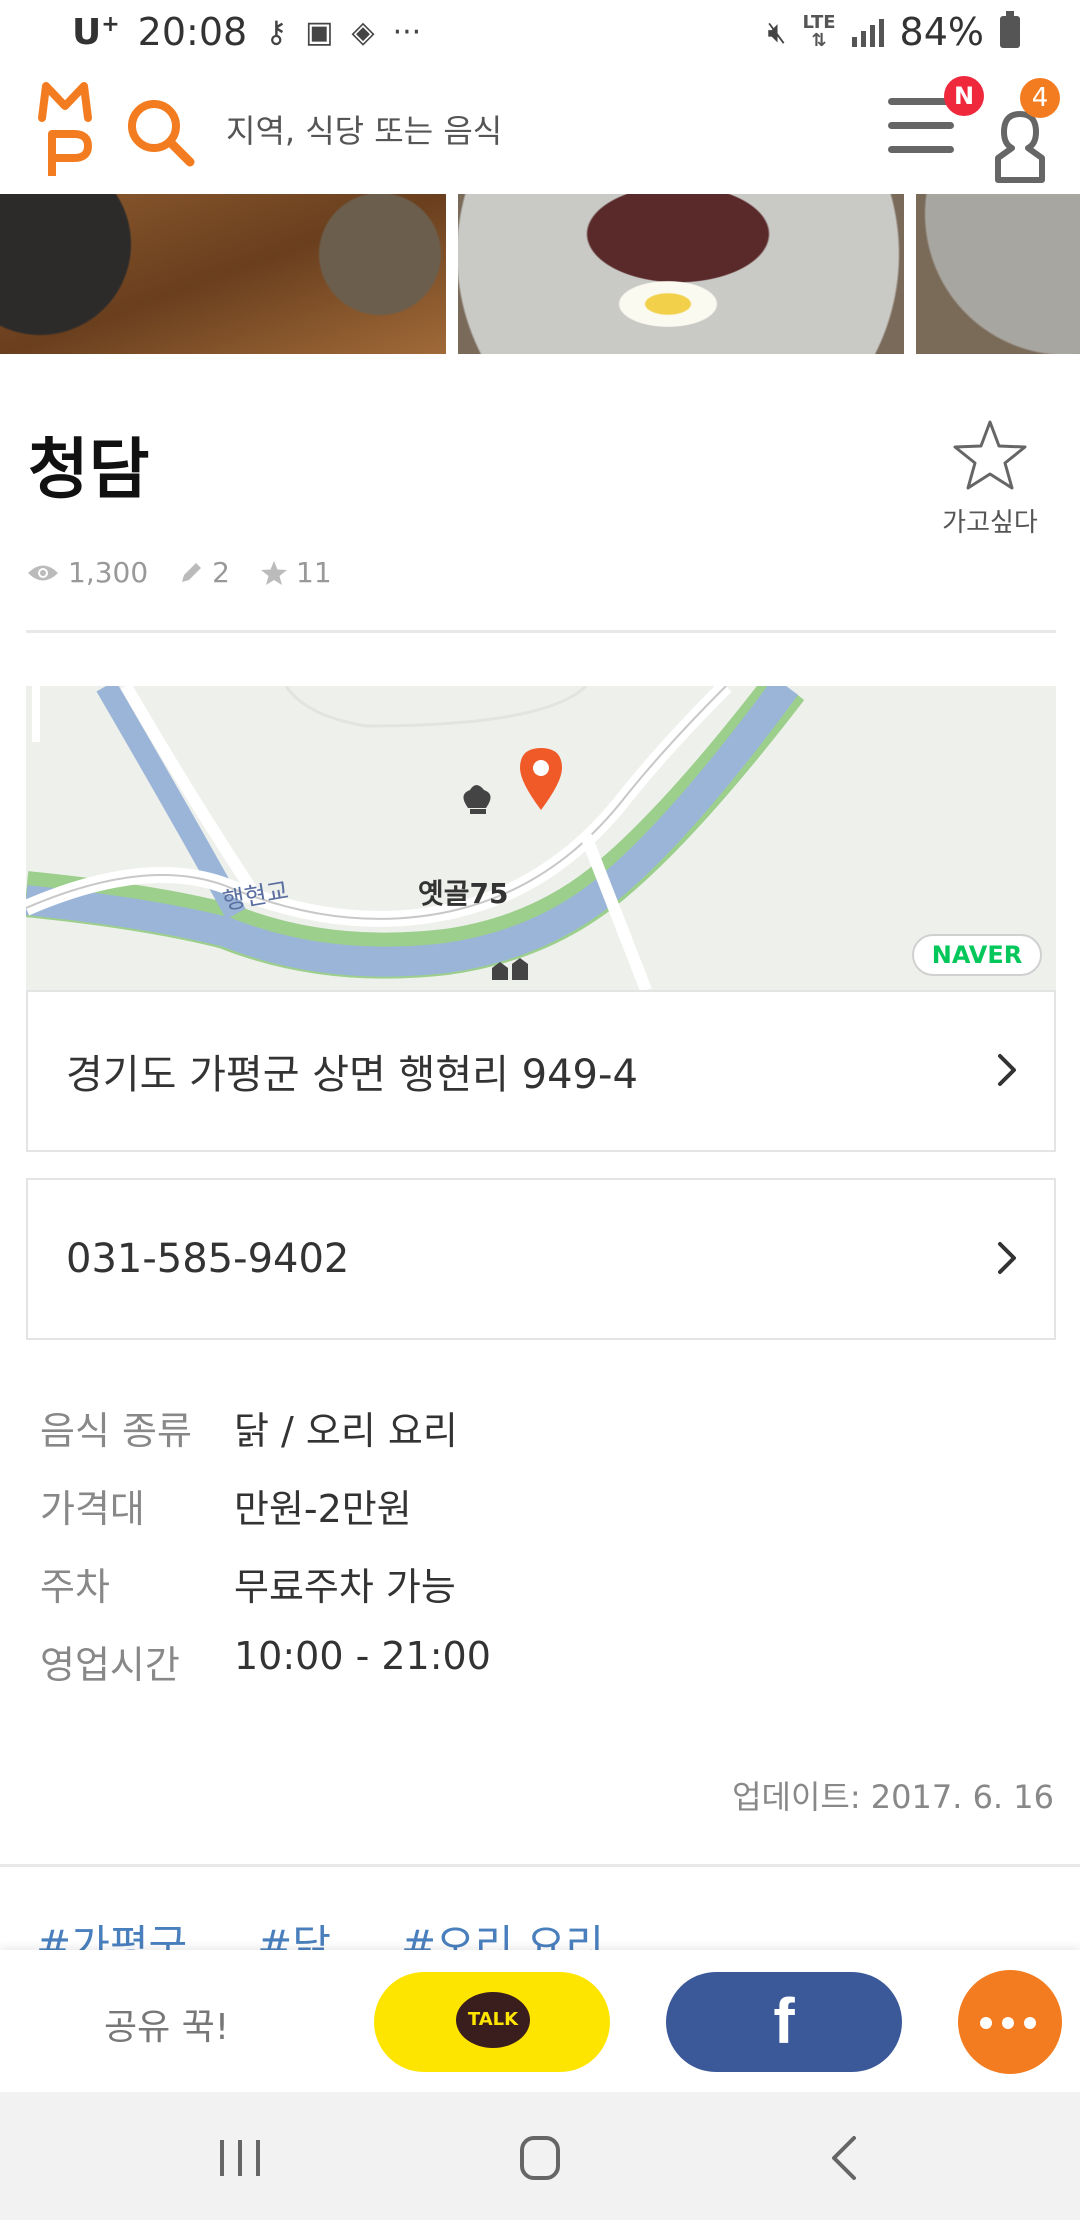  What do you see at coordinates (463, 893) in the screenshot?
I see `map-place-label: 옛골75` at bounding box center [463, 893].